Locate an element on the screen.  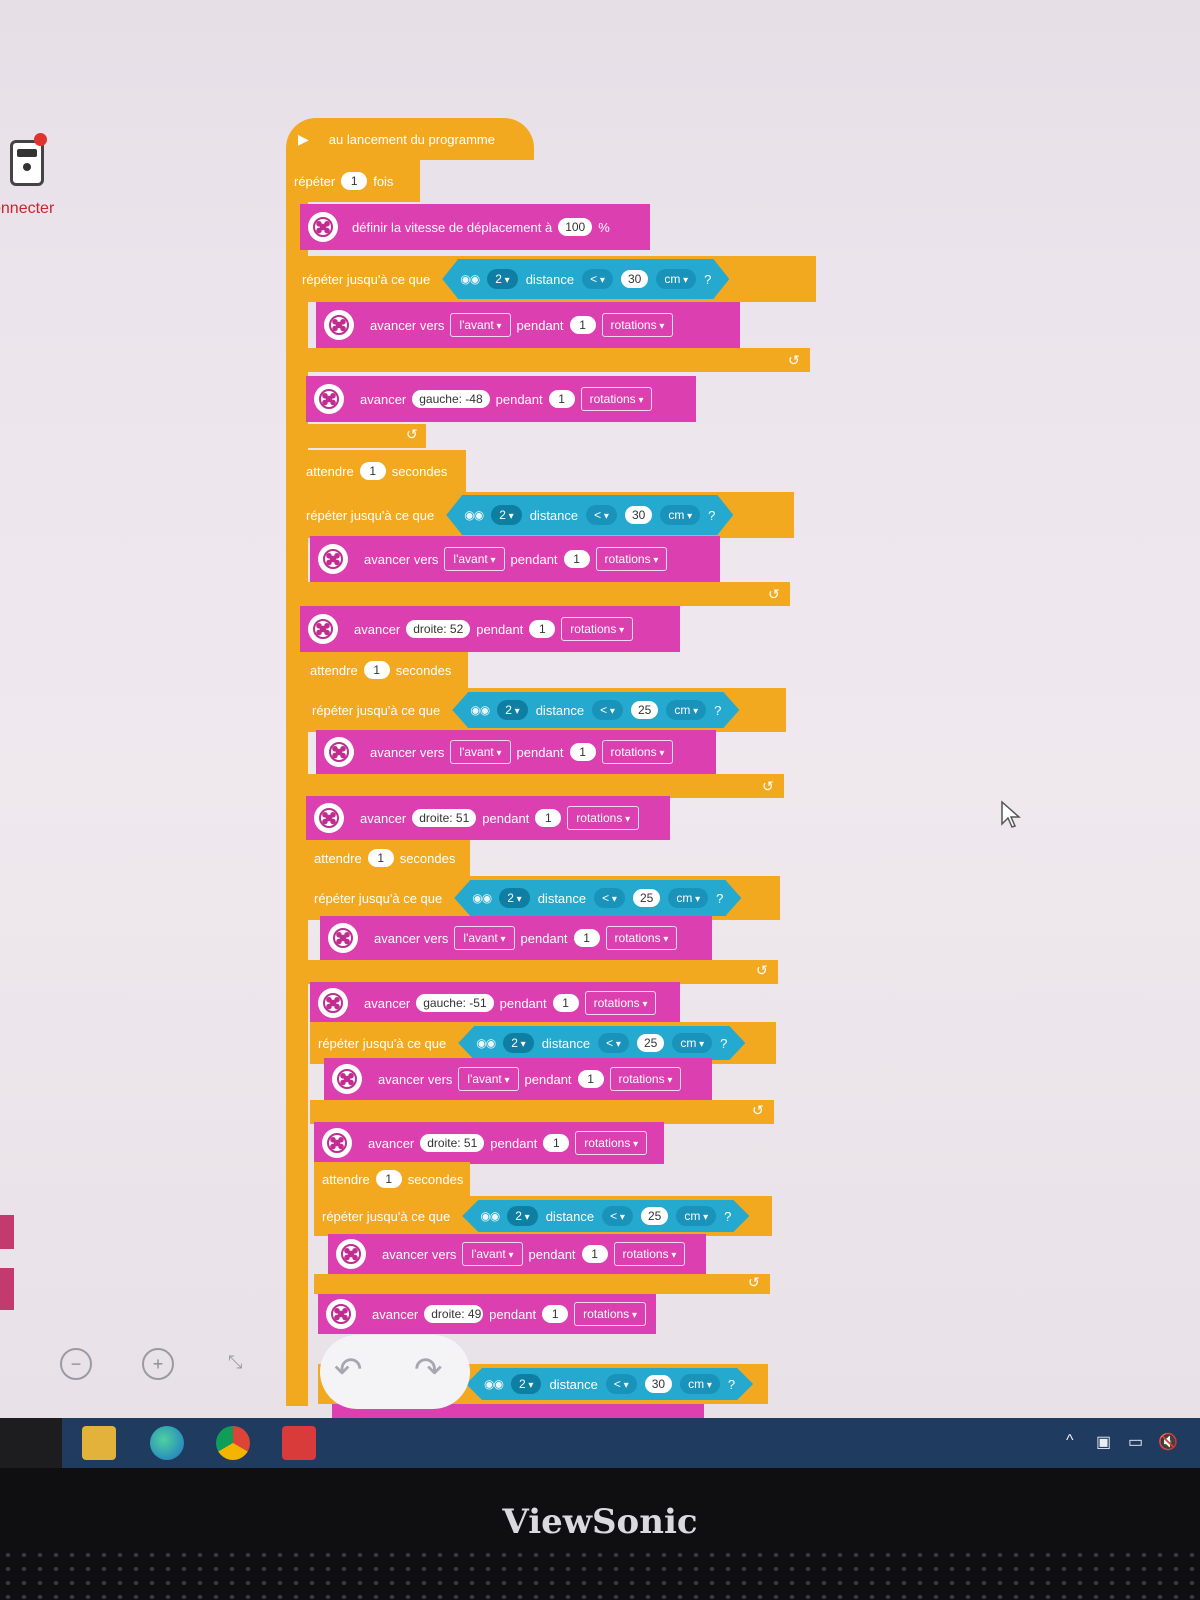
repeat-count-input: 1 is located at coordinates (354, 181).